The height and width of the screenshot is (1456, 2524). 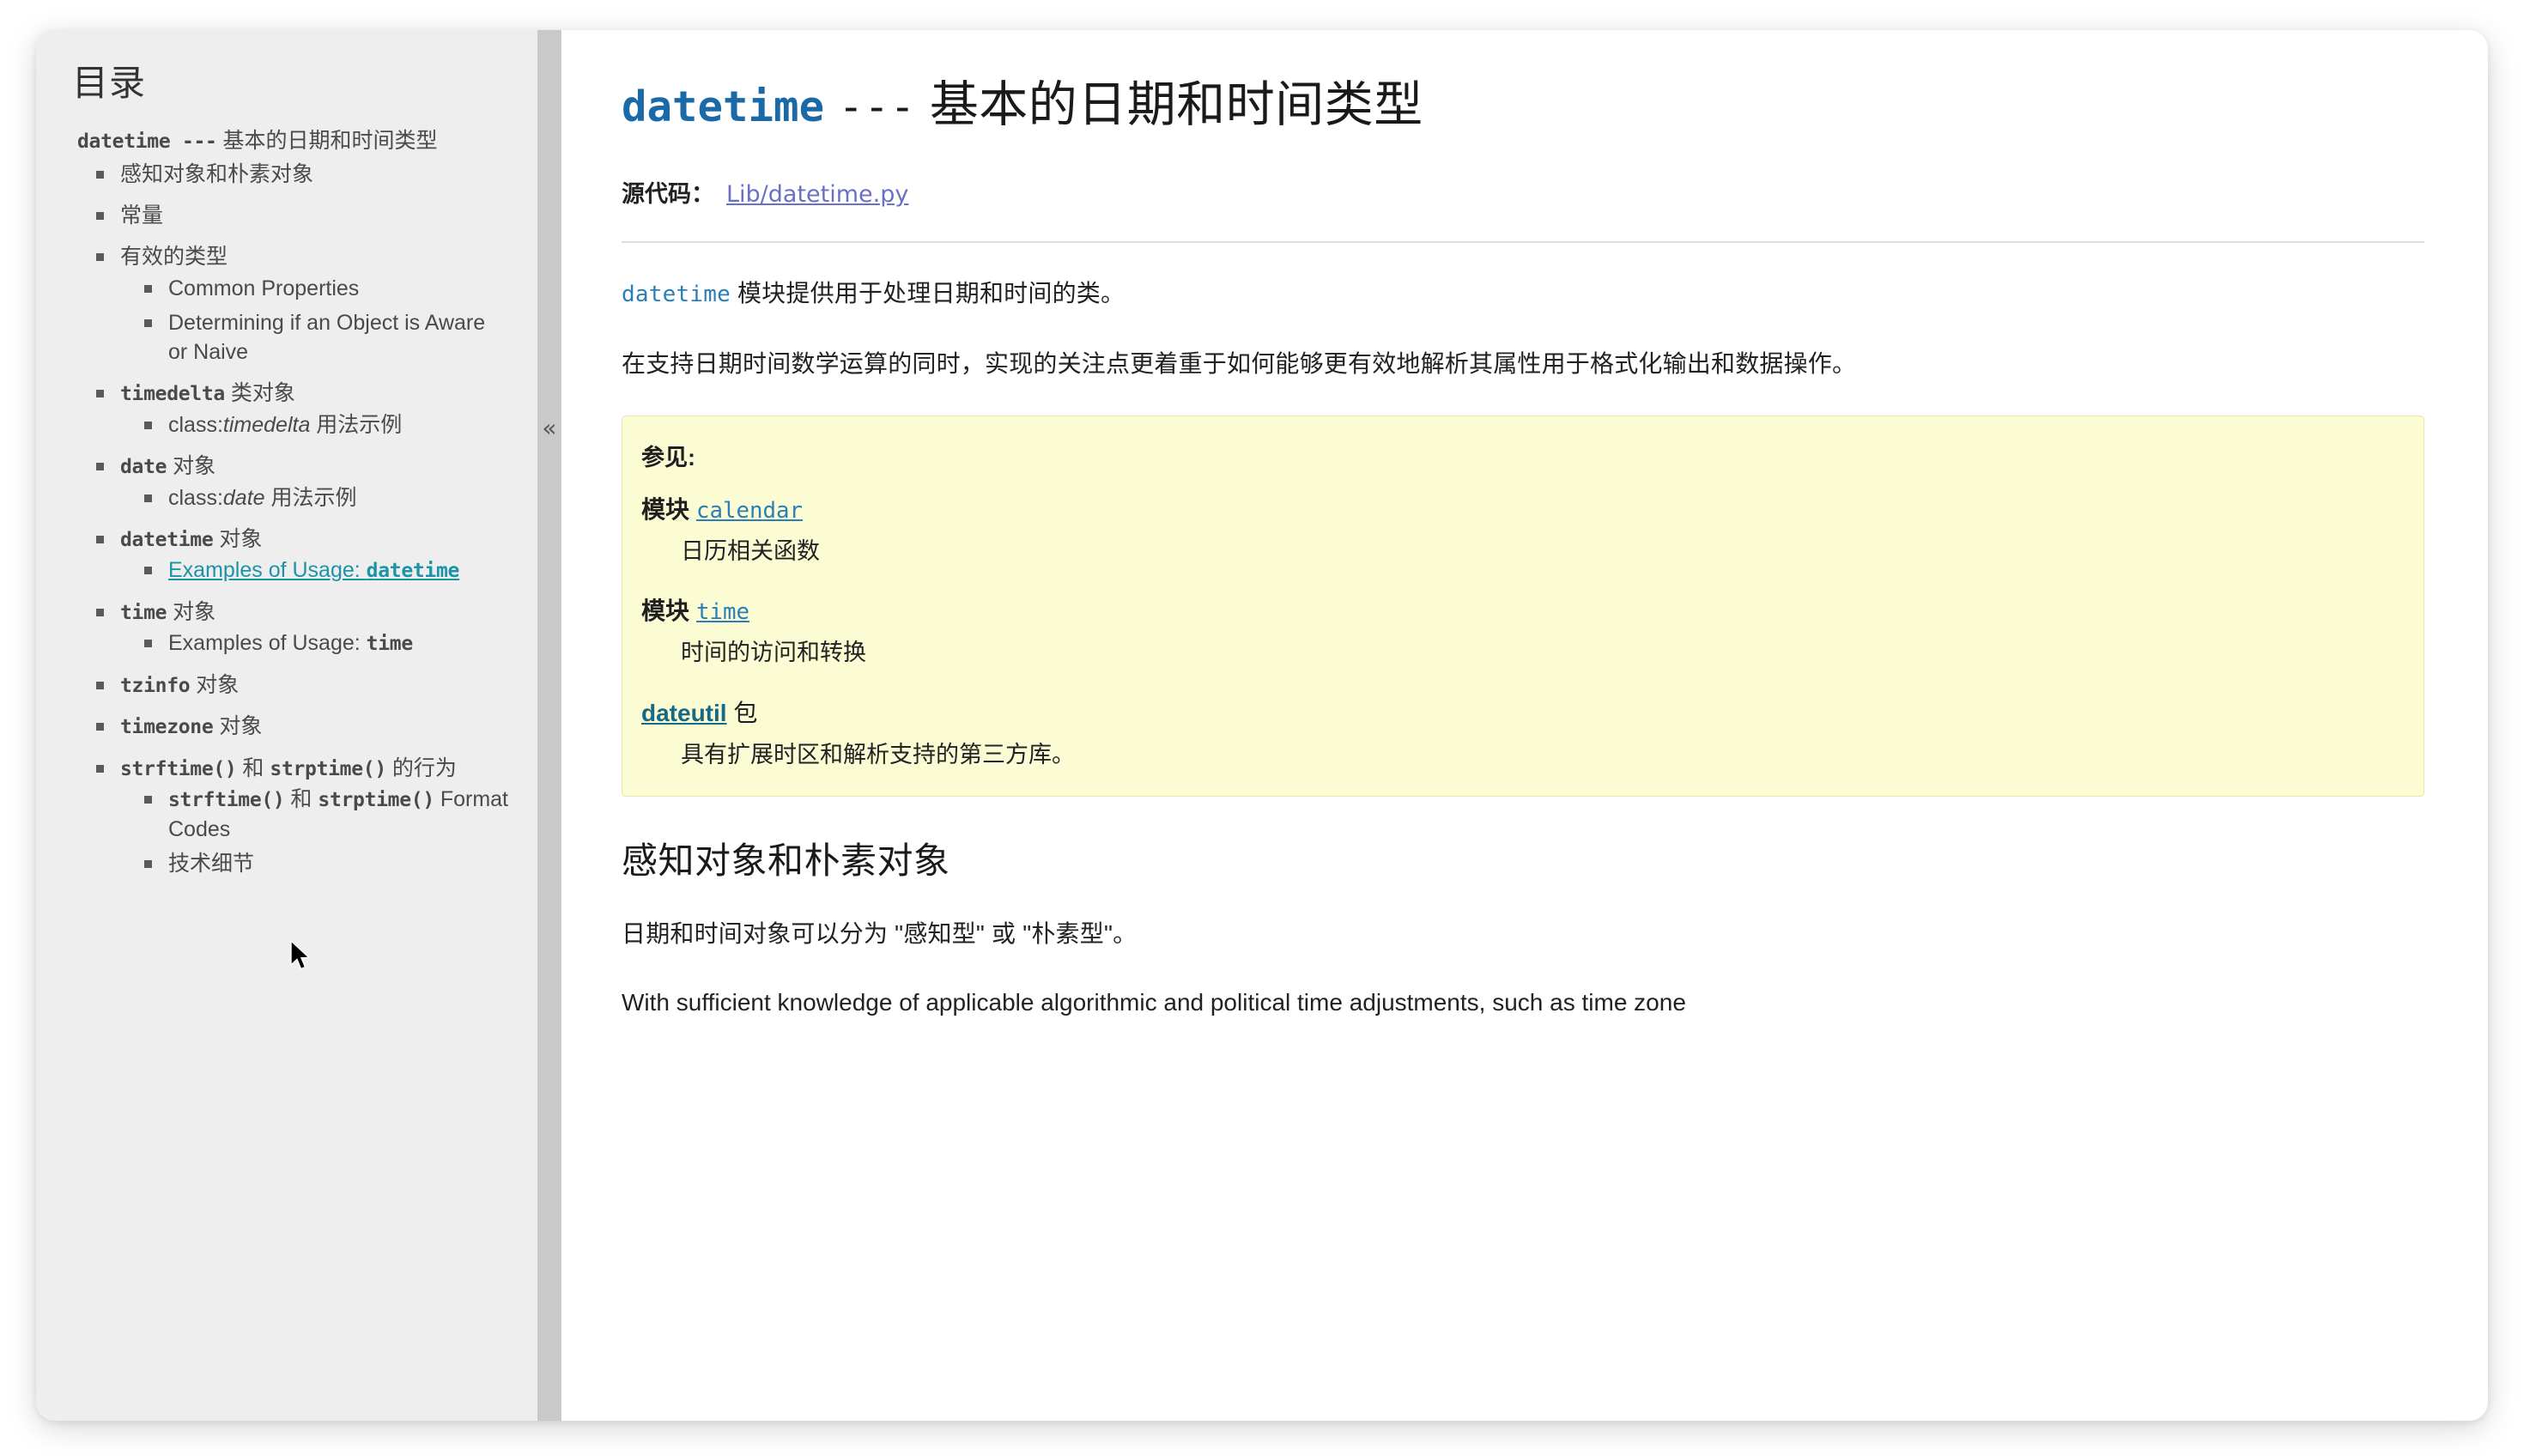 I want to click on toc-link: time 对象, so click(x=167, y=612).